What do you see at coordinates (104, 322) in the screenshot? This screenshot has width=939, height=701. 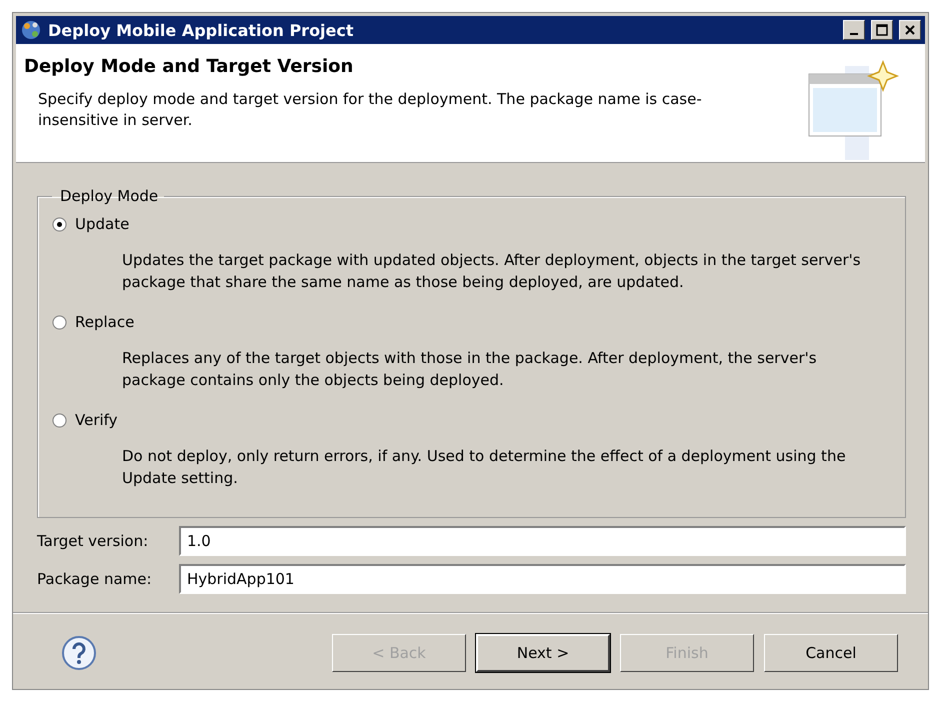 I see `radio-label: Replace` at bounding box center [104, 322].